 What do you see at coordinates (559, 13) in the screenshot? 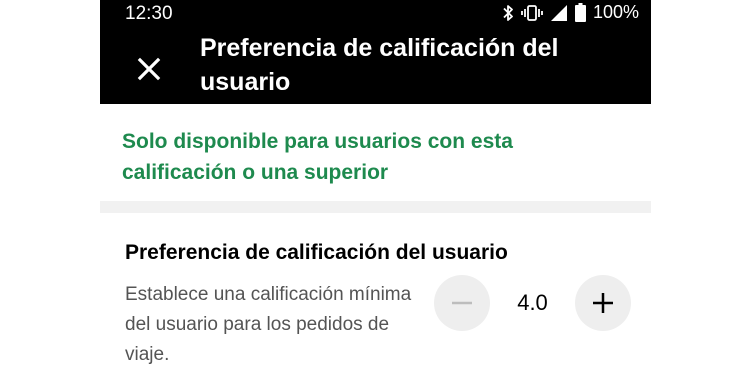
I see `signal-icon` at bounding box center [559, 13].